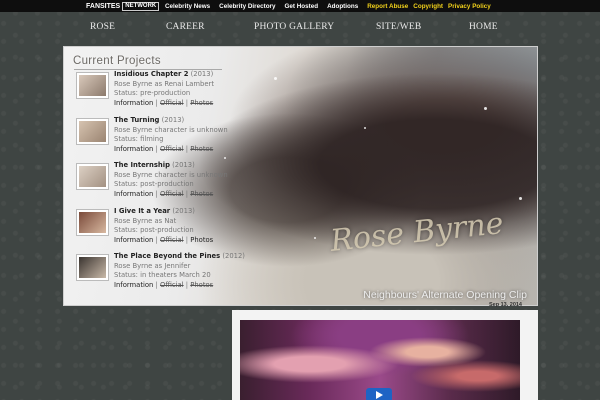 The width and height of the screenshot is (600, 400). Describe the element at coordinates (233, 256) in the screenshot. I see `project-year: (2012)` at that location.